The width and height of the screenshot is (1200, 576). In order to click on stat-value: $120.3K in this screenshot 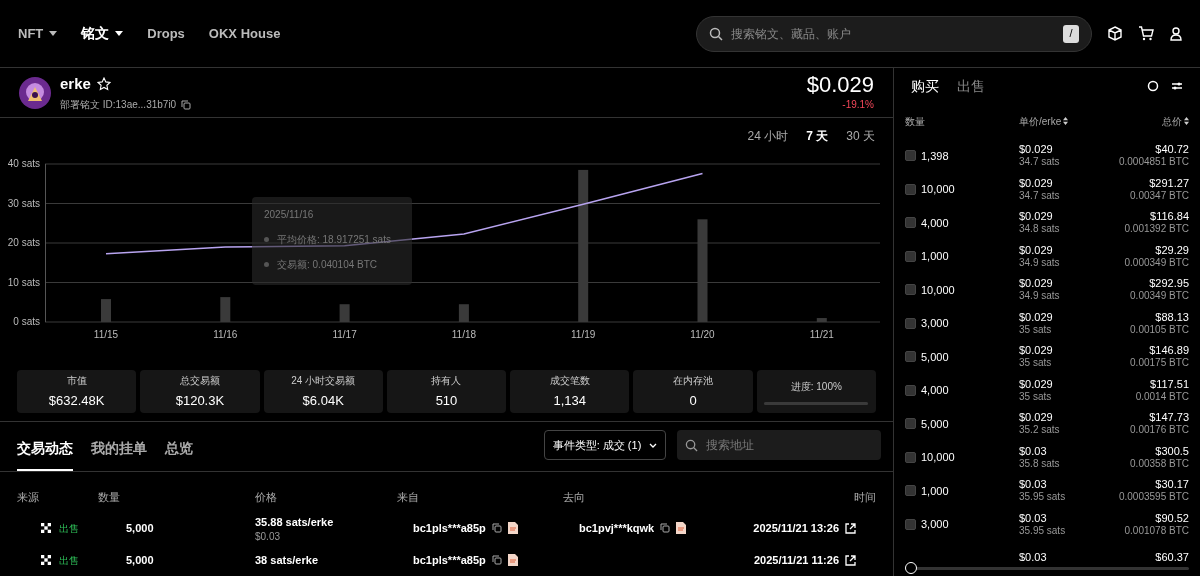, I will do `click(200, 400)`.